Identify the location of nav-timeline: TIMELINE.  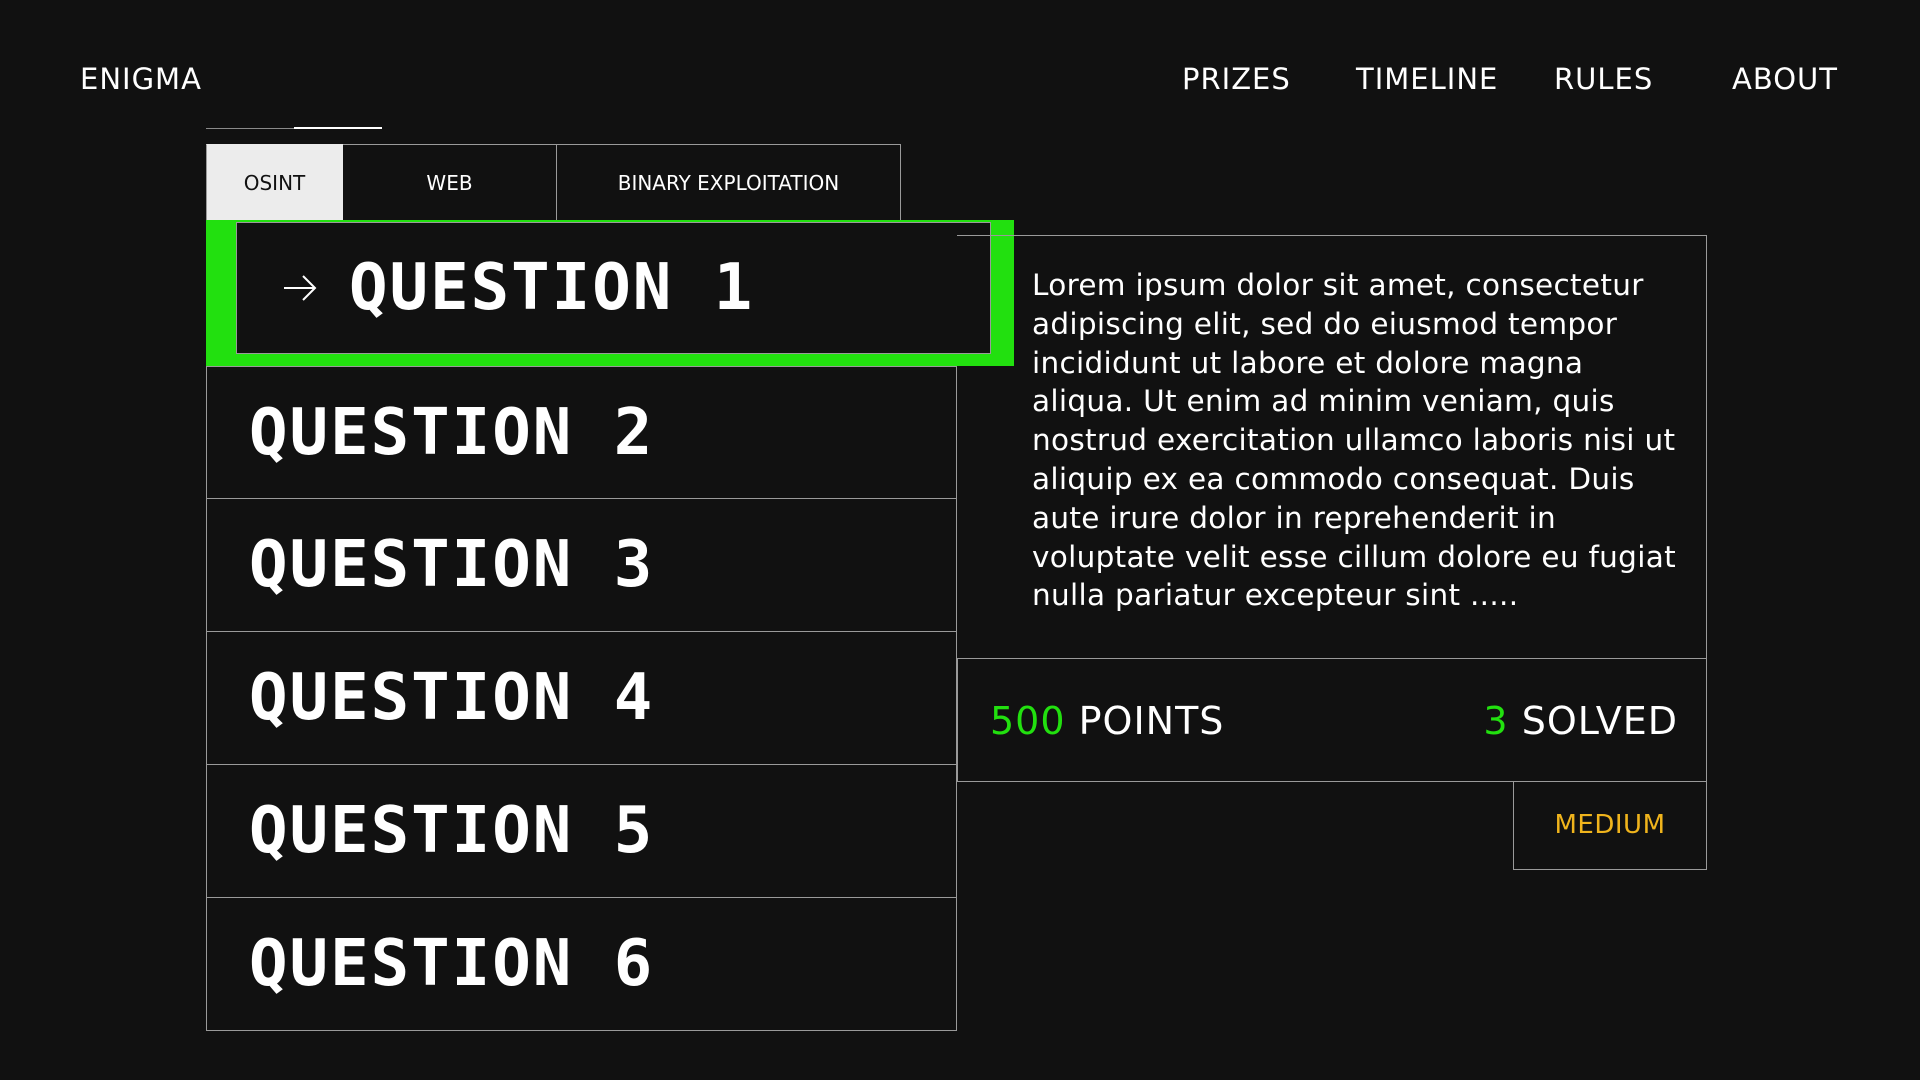
(1427, 79).